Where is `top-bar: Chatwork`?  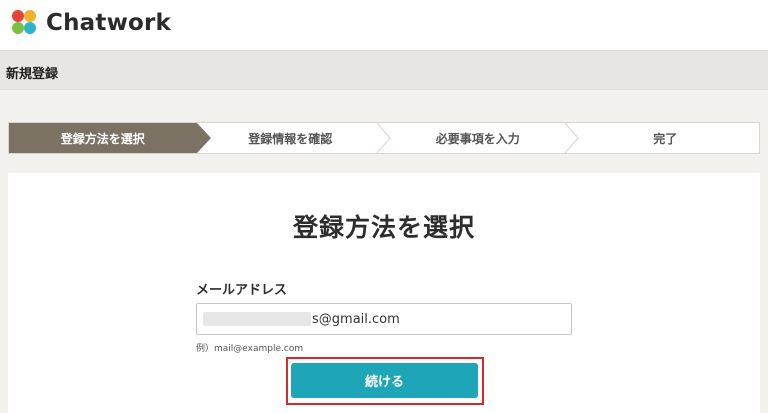 top-bar: Chatwork is located at coordinates (384, 25).